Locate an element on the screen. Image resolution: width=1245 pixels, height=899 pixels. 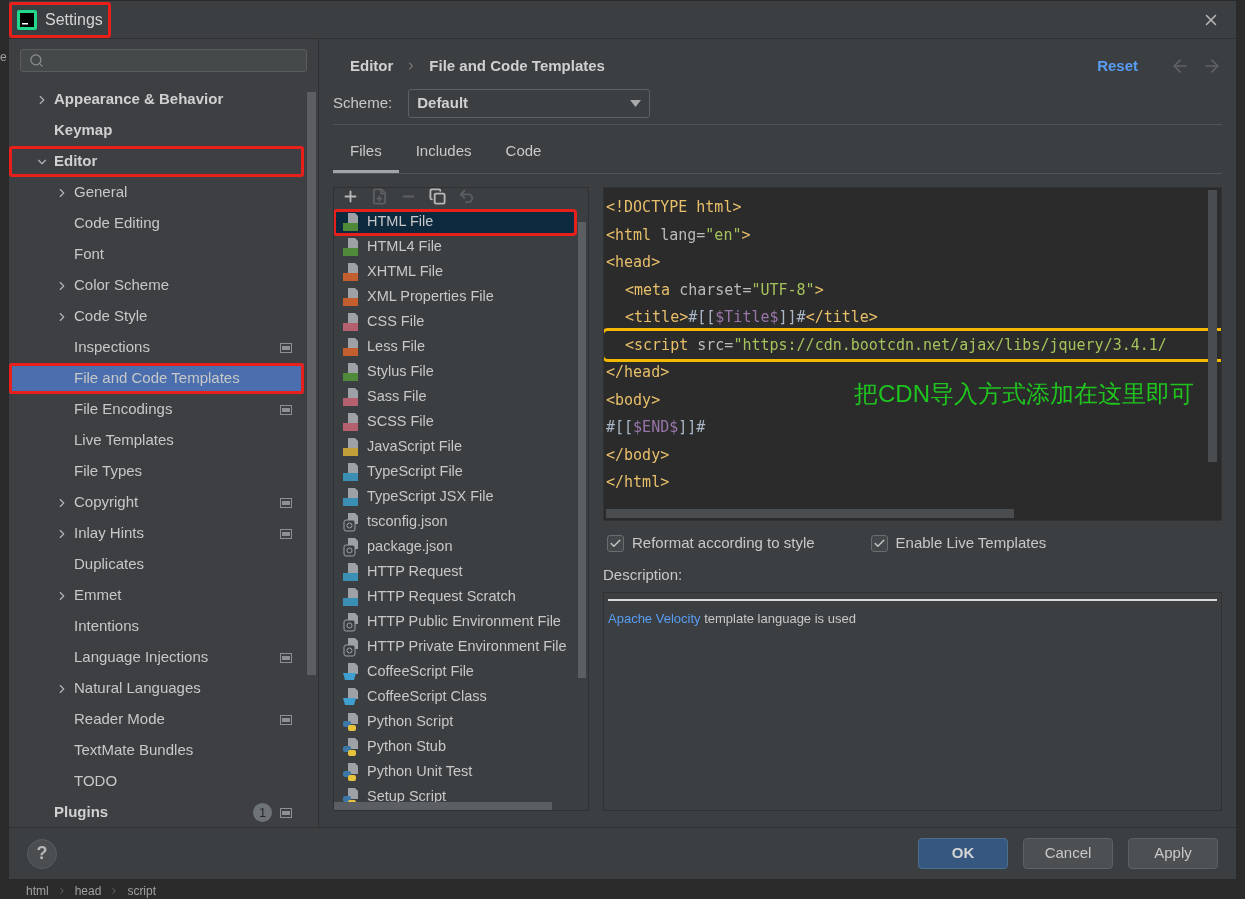
tab: Code is located at coordinates (523, 155).